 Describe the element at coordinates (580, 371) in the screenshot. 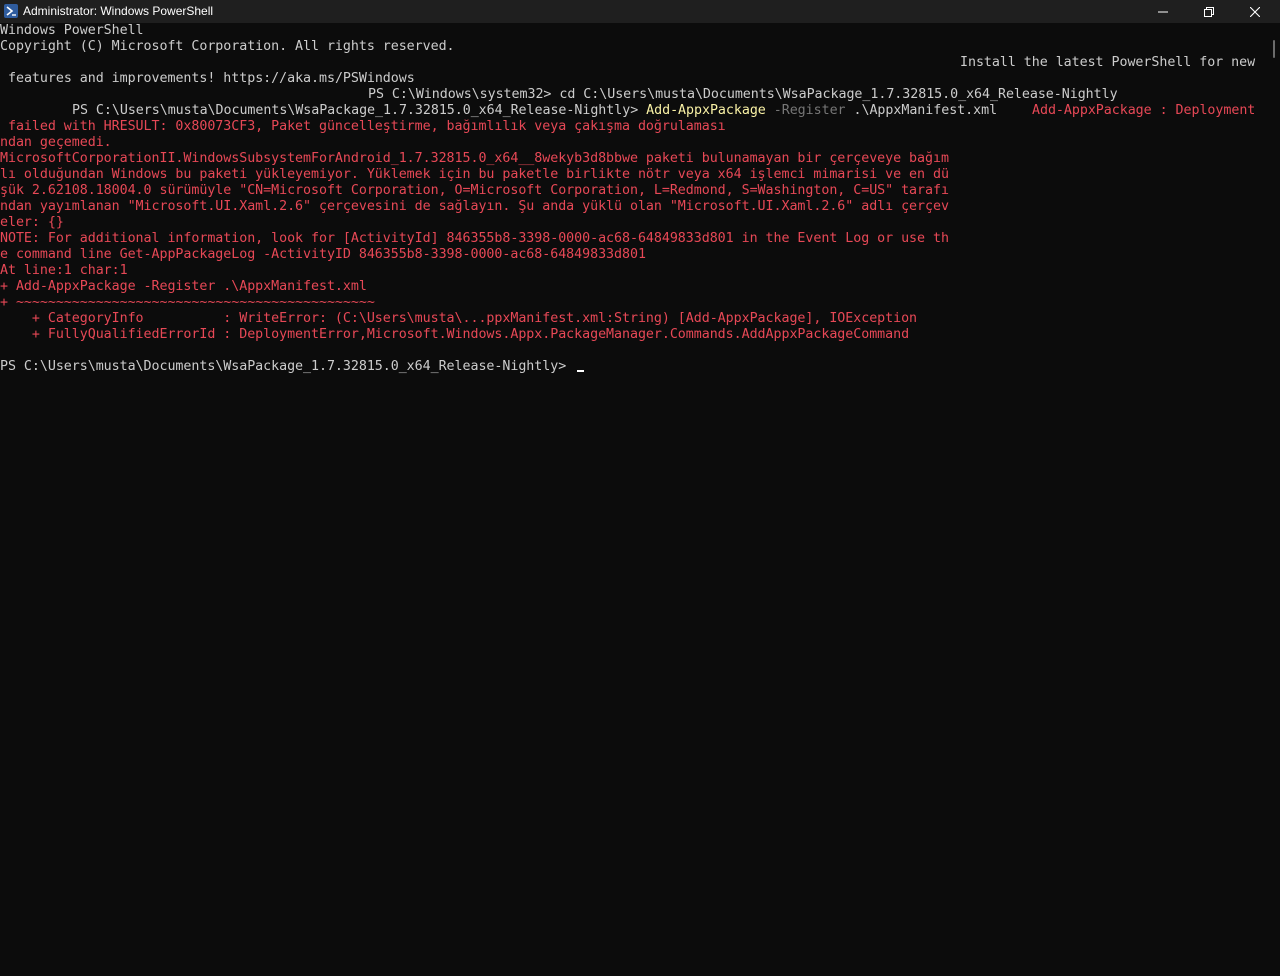

I see `text-cursor` at that location.